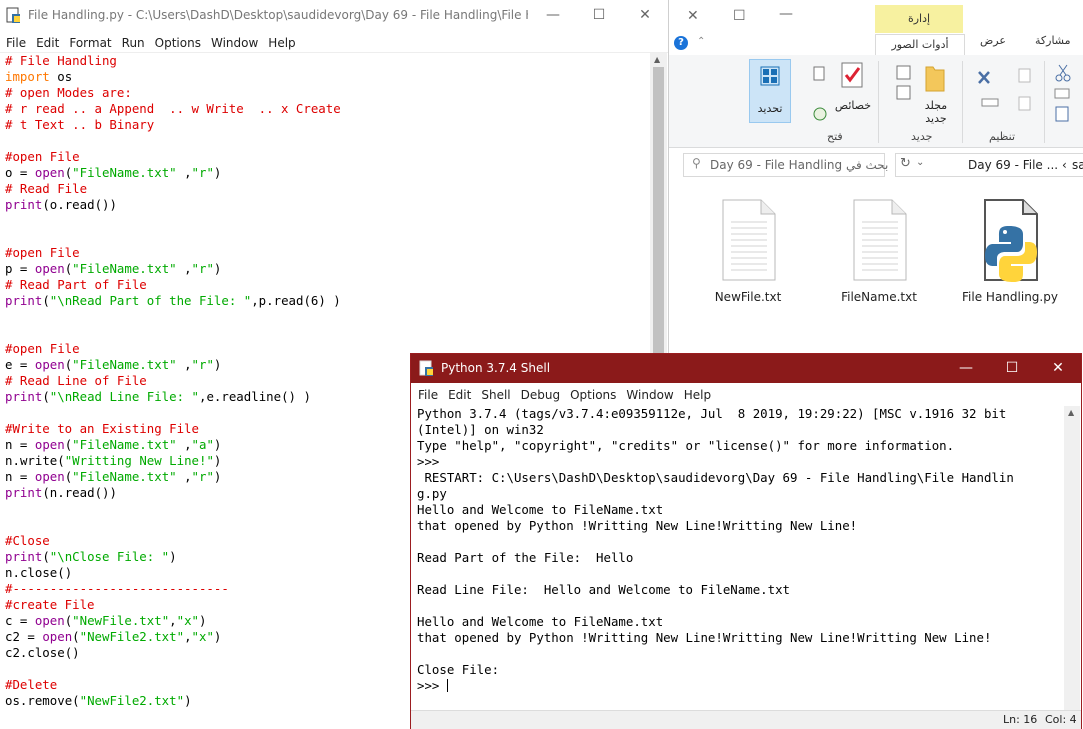 This screenshot has width=1083, height=729. What do you see at coordinates (496, 368) in the screenshot?
I see `shell-title: Python 3.7.4 Shell` at bounding box center [496, 368].